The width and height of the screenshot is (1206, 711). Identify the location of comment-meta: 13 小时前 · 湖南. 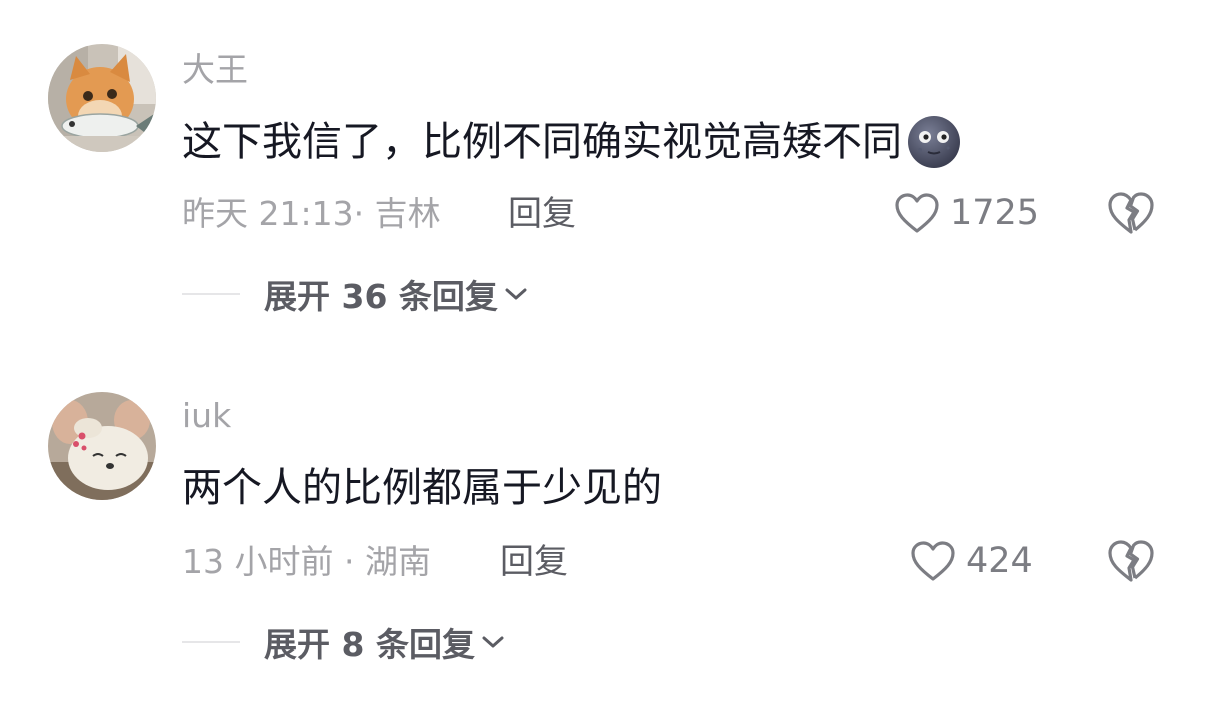
(306, 561).